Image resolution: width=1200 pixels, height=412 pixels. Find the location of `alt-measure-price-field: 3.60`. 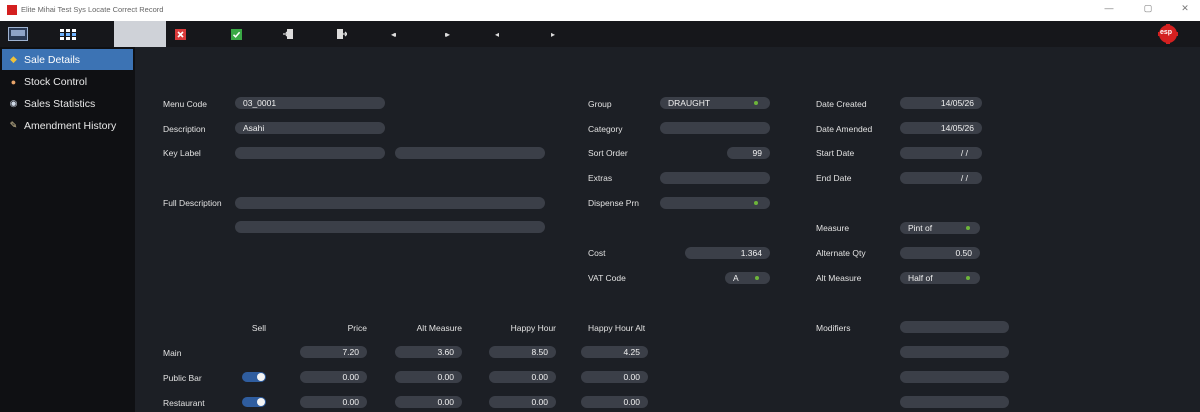

alt-measure-price-field: 3.60 is located at coordinates (428, 352).